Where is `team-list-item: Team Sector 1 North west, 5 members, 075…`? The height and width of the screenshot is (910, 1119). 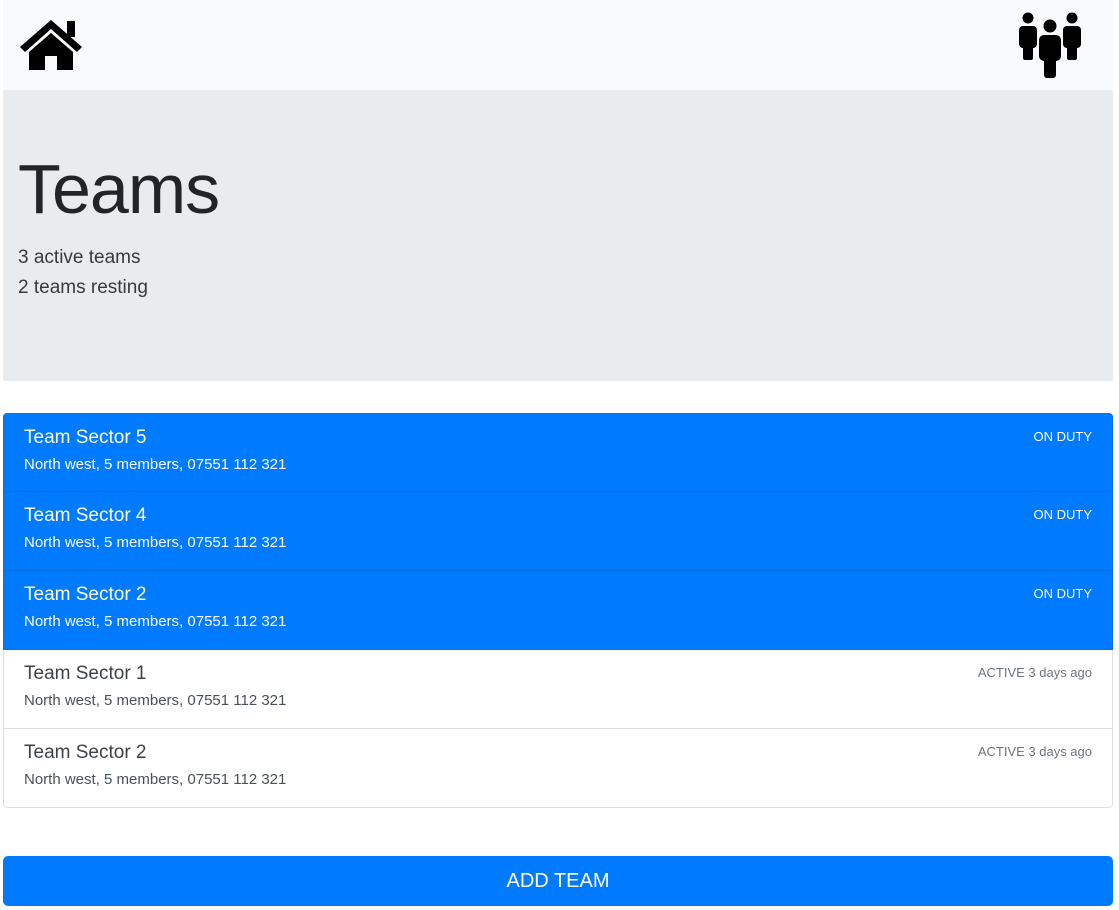 team-list-item: Team Sector 1 North west, 5 members, 075… is located at coordinates (558, 689).